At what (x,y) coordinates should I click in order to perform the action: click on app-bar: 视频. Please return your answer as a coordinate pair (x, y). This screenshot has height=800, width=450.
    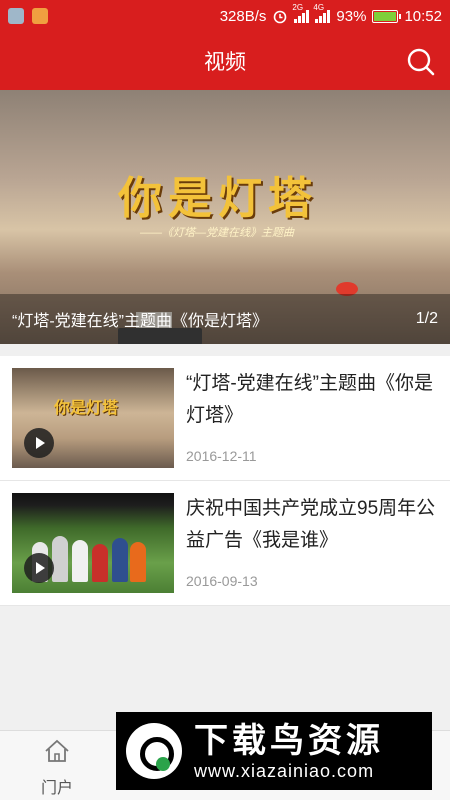
    Looking at the image, I should click on (225, 61).